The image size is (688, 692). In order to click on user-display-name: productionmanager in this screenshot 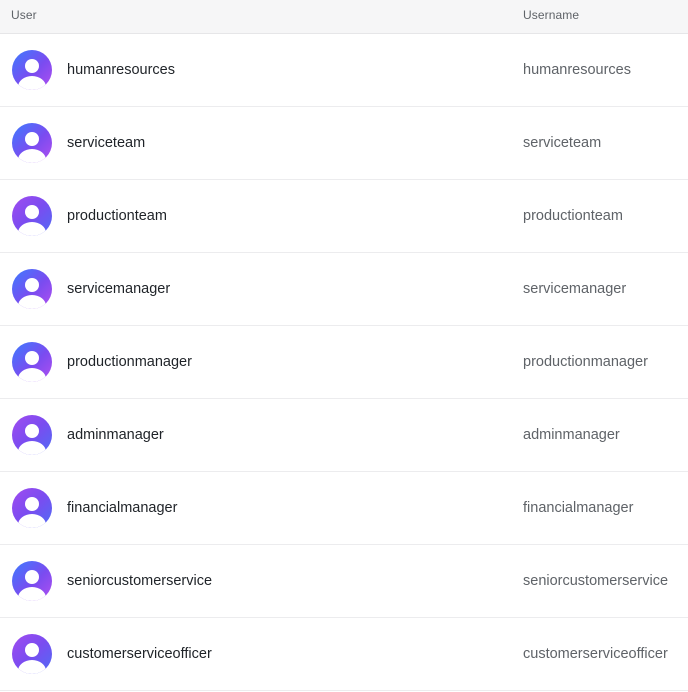, I will do `click(129, 362)`.